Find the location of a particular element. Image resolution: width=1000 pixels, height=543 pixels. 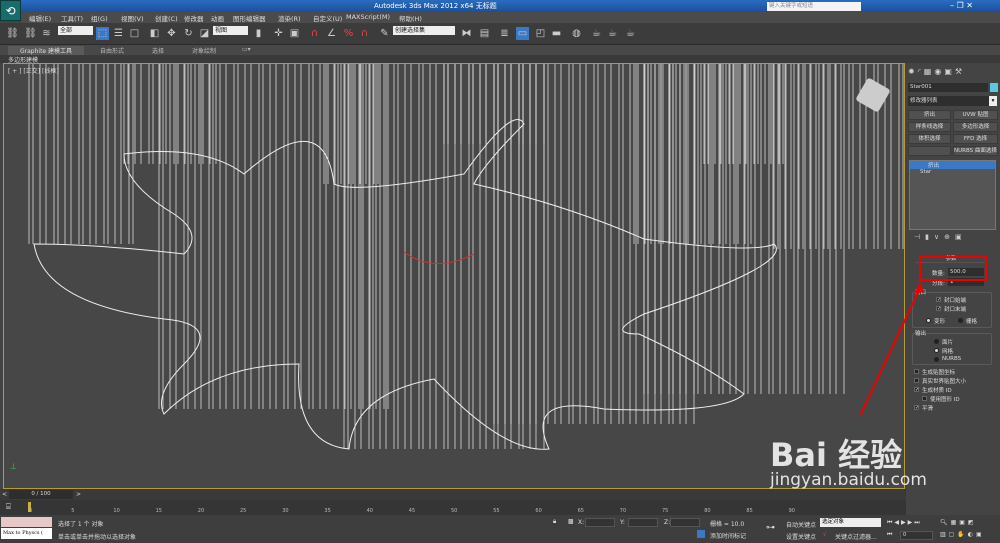

playback-controls: ⏮◀▶▶⏭ is located at coordinates (904, 523).